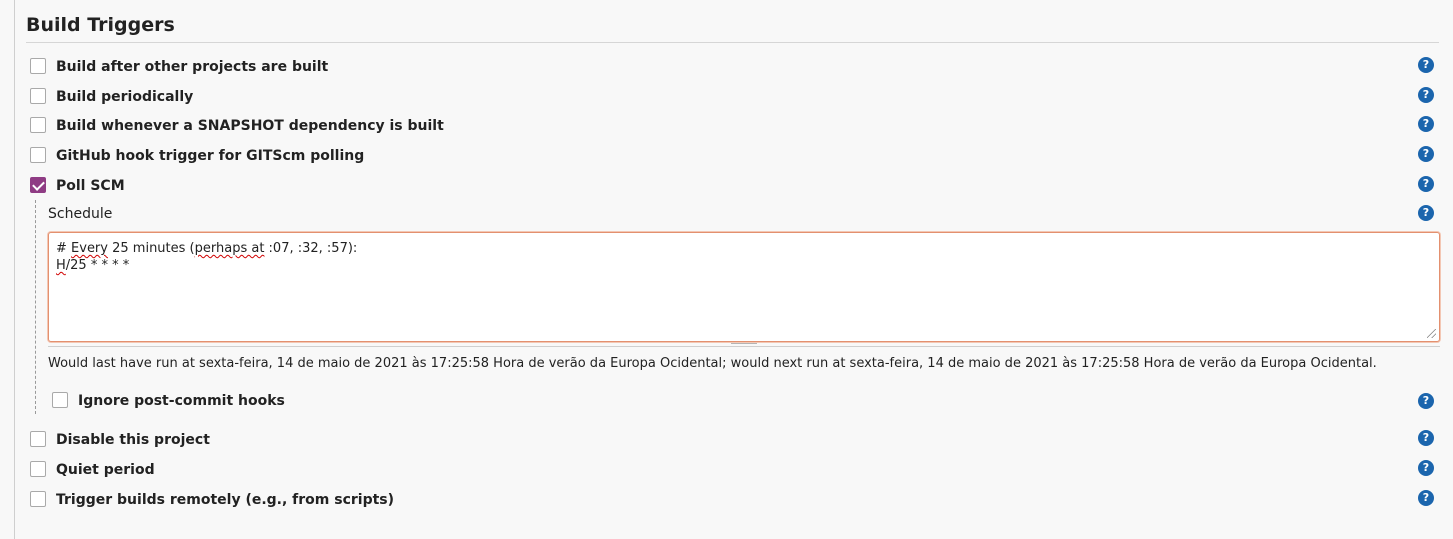  What do you see at coordinates (744, 346) in the screenshot?
I see `textarea-underline` at bounding box center [744, 346].